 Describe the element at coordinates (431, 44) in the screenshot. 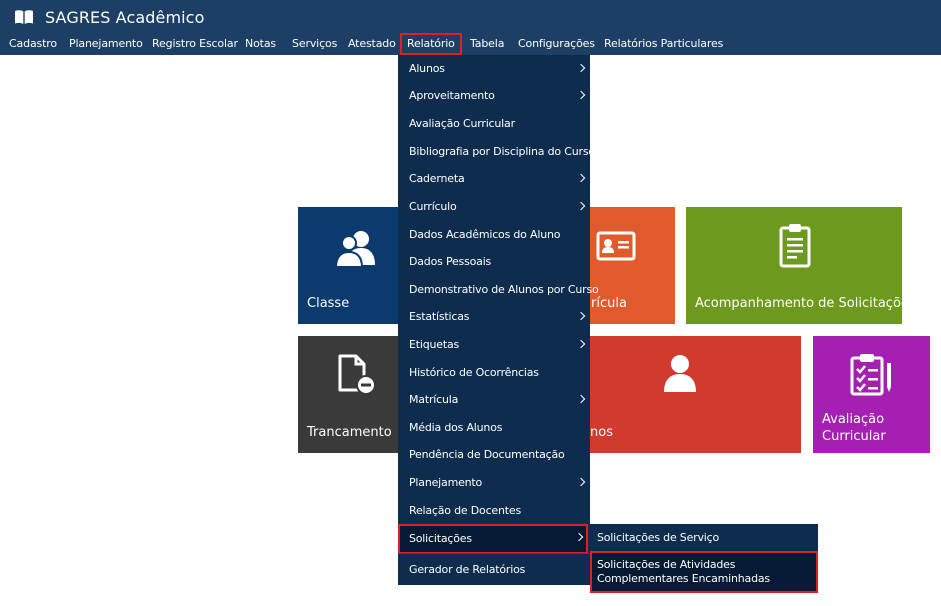

I see `nav-item-relatorio: Relatório` at that location.